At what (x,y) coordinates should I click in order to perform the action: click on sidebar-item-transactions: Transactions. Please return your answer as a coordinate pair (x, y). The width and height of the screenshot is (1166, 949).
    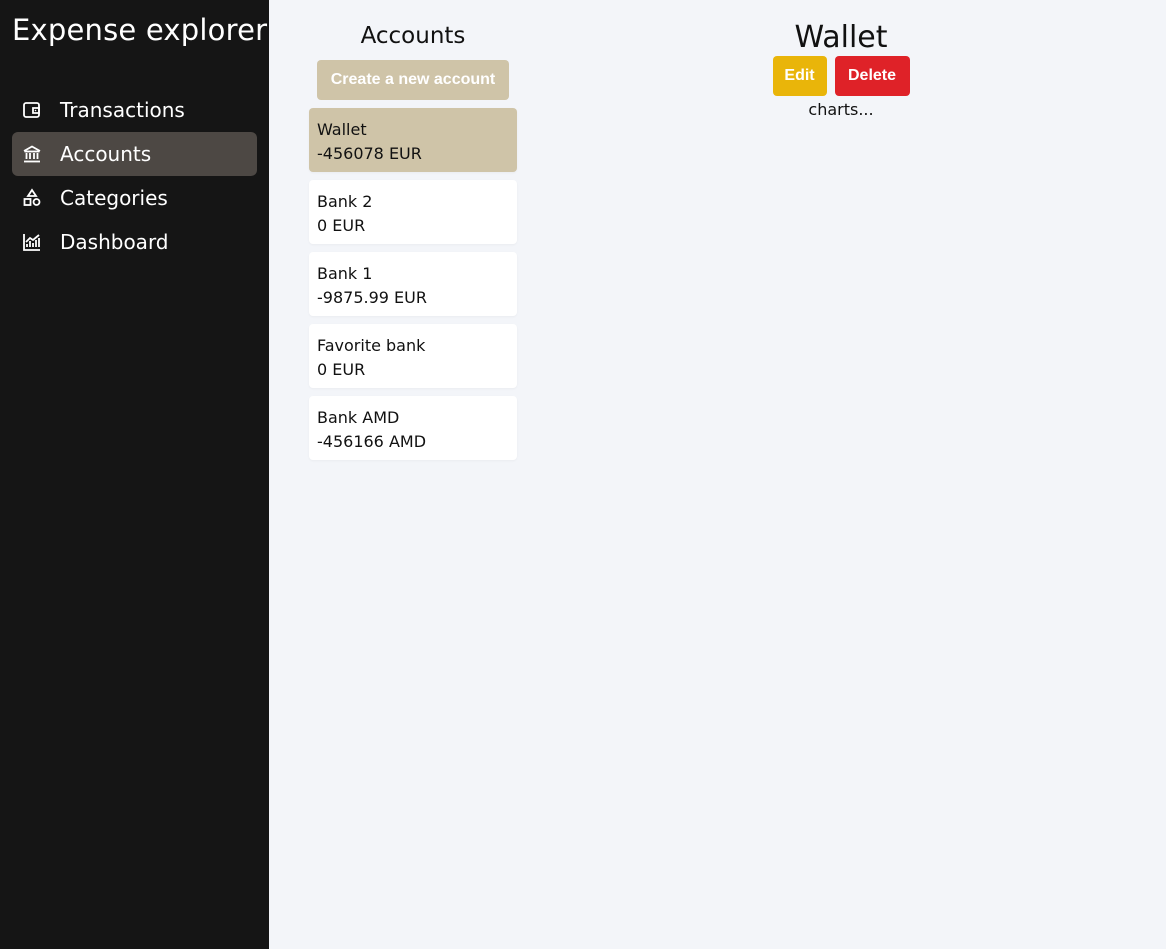
    Looking at the image, I should click on (134, 110).